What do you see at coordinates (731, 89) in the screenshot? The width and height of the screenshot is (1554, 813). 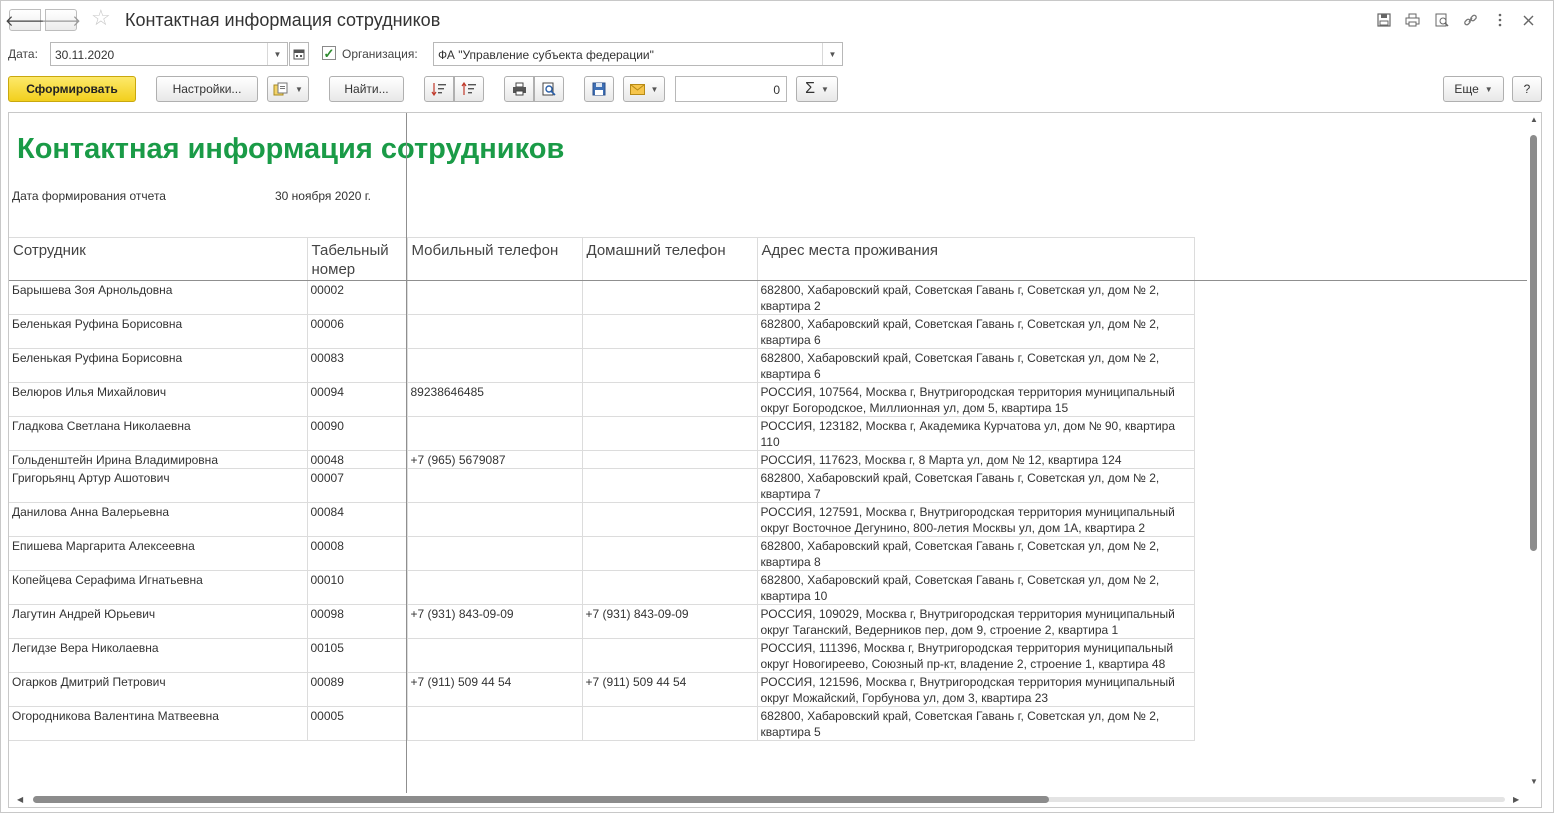 I see `selection-sum-field: 0` at bounding box center [731, 89].